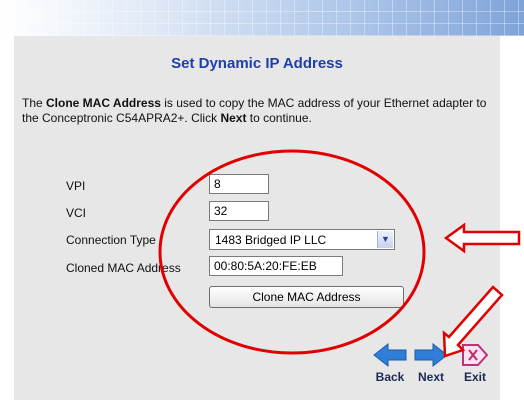 Image resolution: width=524 pixels, height=400 pixels. I want to click on intro-bold-next: Next, so click(233, 118).